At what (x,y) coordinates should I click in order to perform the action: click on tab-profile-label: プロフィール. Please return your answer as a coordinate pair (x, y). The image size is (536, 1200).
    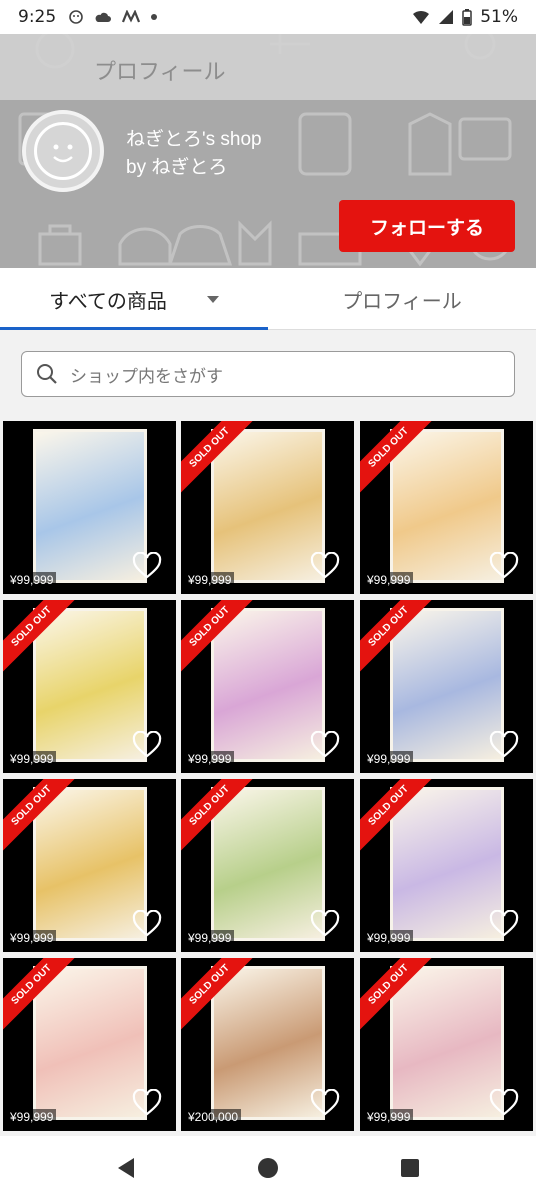
    Looking at the image, I should click on (402, 300).